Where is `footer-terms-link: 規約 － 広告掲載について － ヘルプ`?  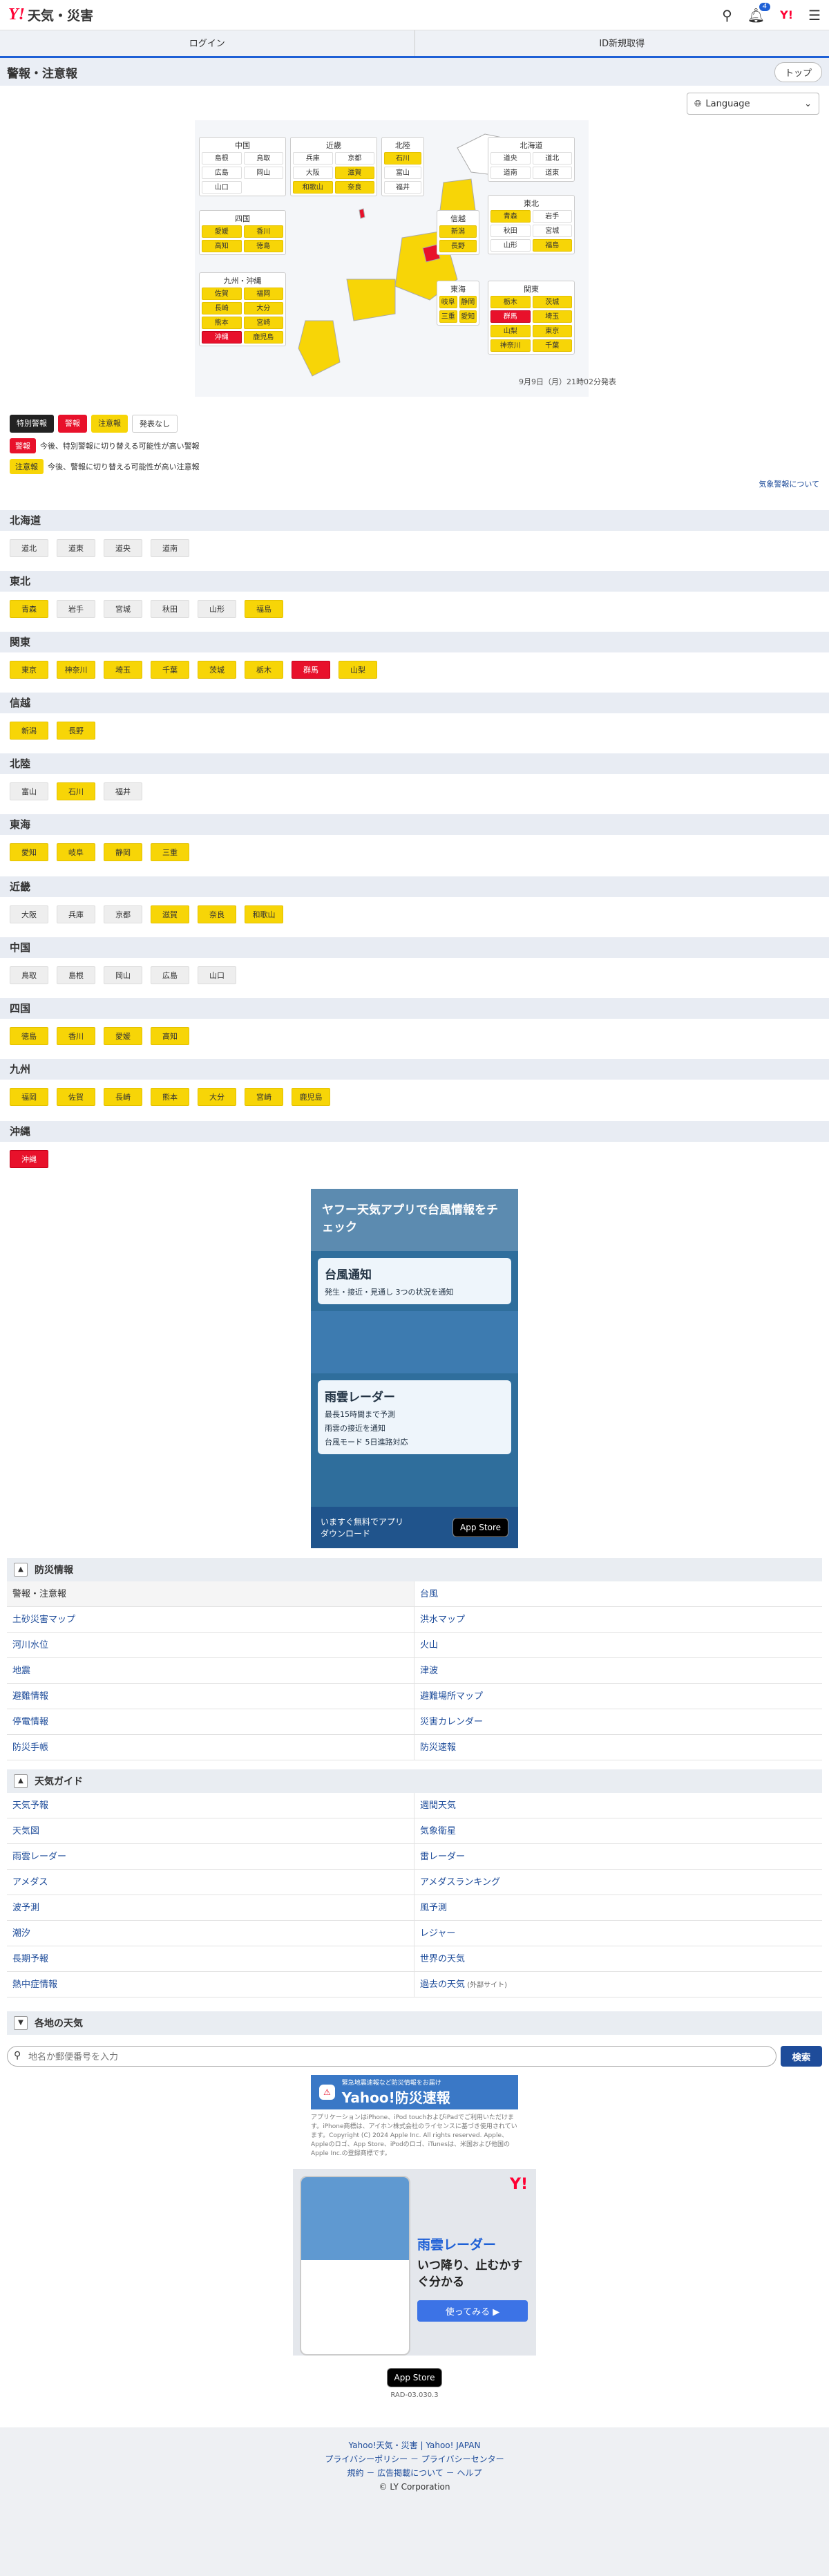 footer-terms-link: 規約 － 広告掲載について － ヘルプ is located at coordinates (414, 2473).